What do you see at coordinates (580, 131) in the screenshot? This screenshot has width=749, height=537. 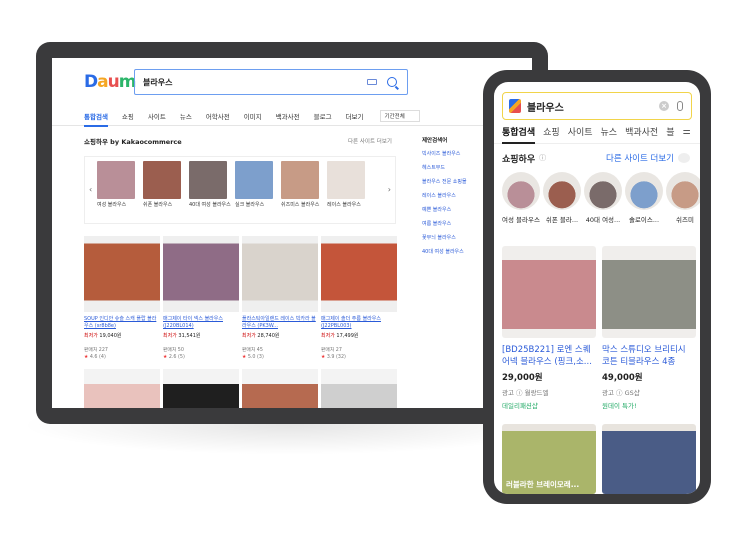 I see `m-tab-site: 사이트` at bounding box center [580, 131].